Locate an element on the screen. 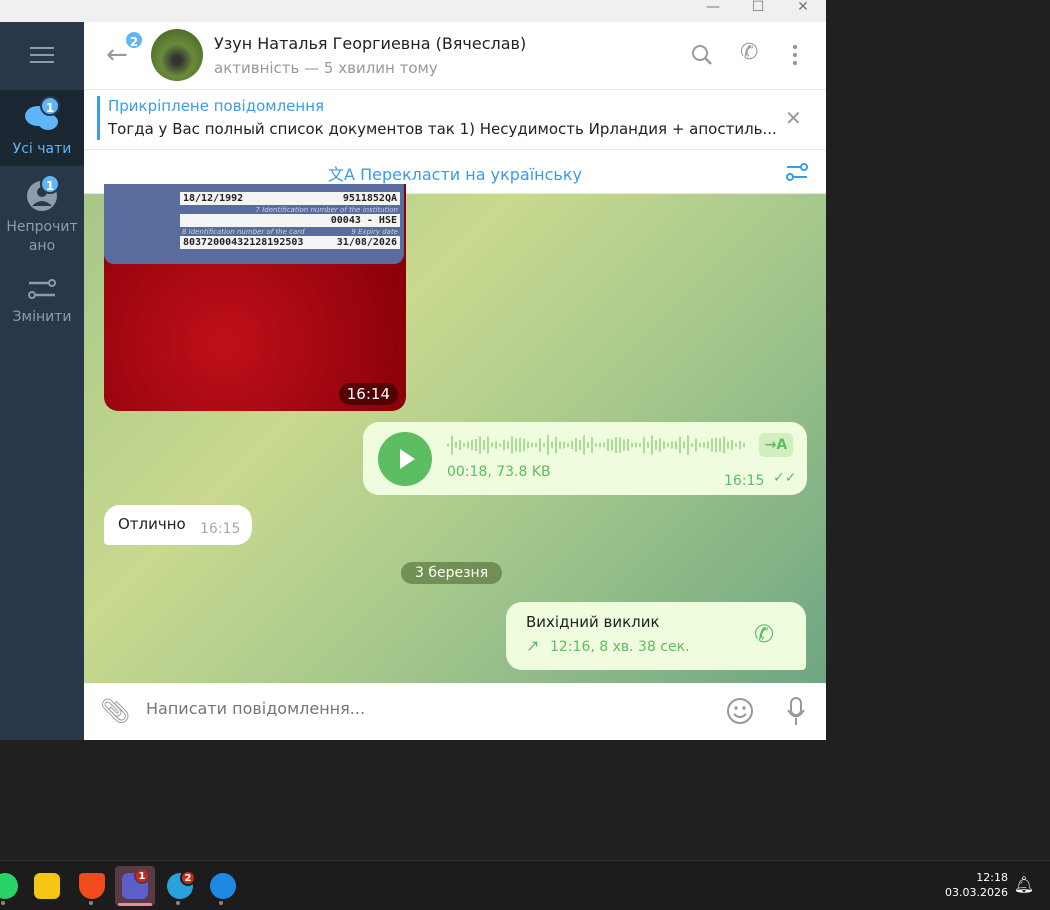  message-input is located at coordinates (426, 708).